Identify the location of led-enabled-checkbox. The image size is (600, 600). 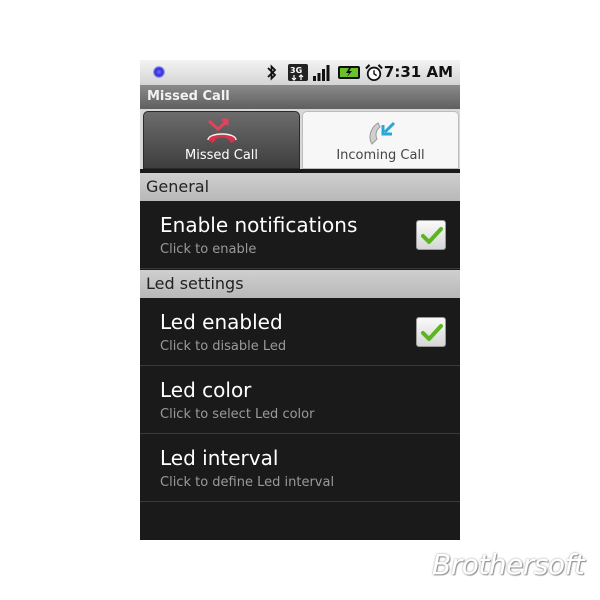
(431, 332).